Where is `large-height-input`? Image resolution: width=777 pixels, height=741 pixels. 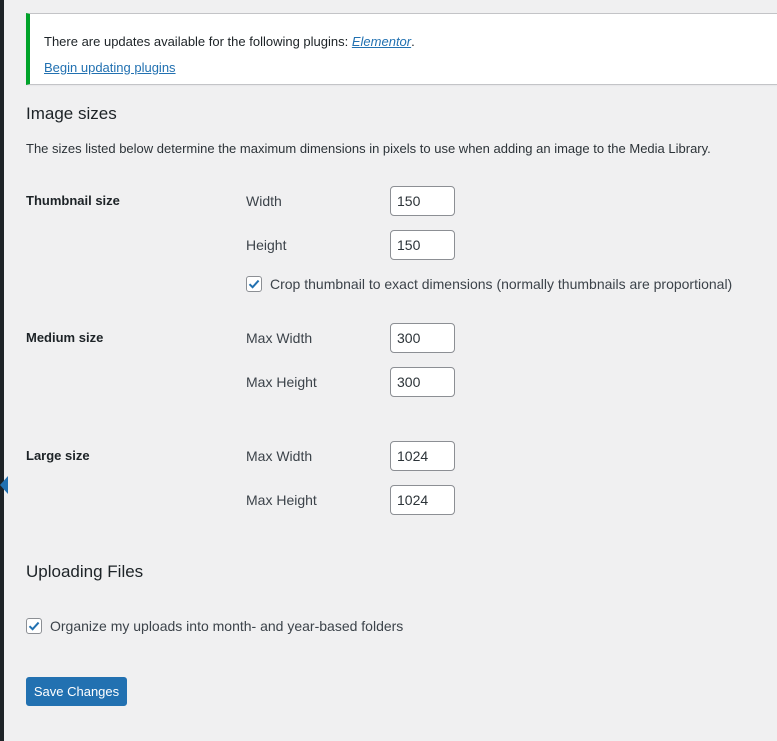
large-height-input is located at coordinates (422, 500).